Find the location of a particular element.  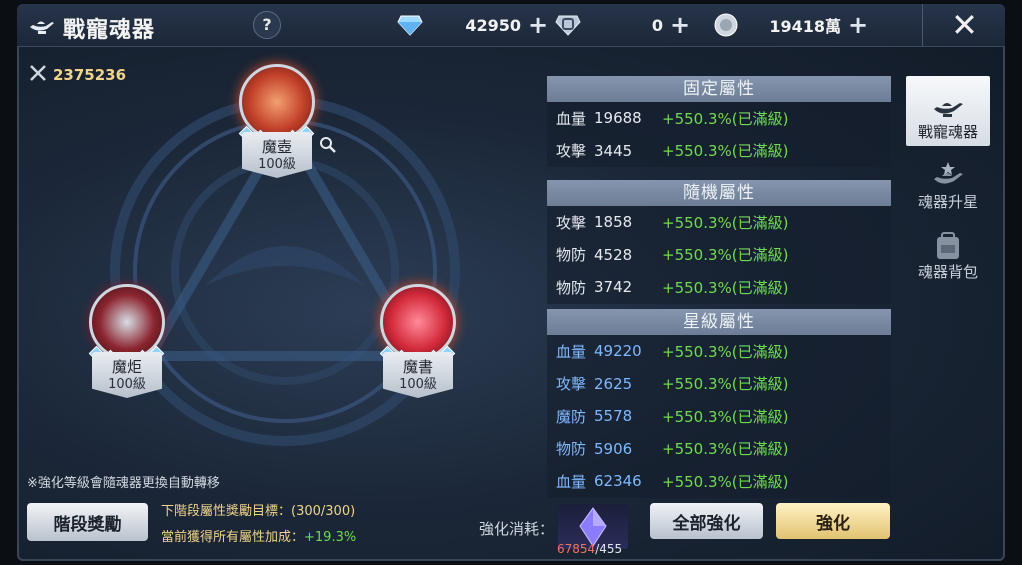

tab-vessel-backpack: 魂器背包 is located at coordinates (948, 251).